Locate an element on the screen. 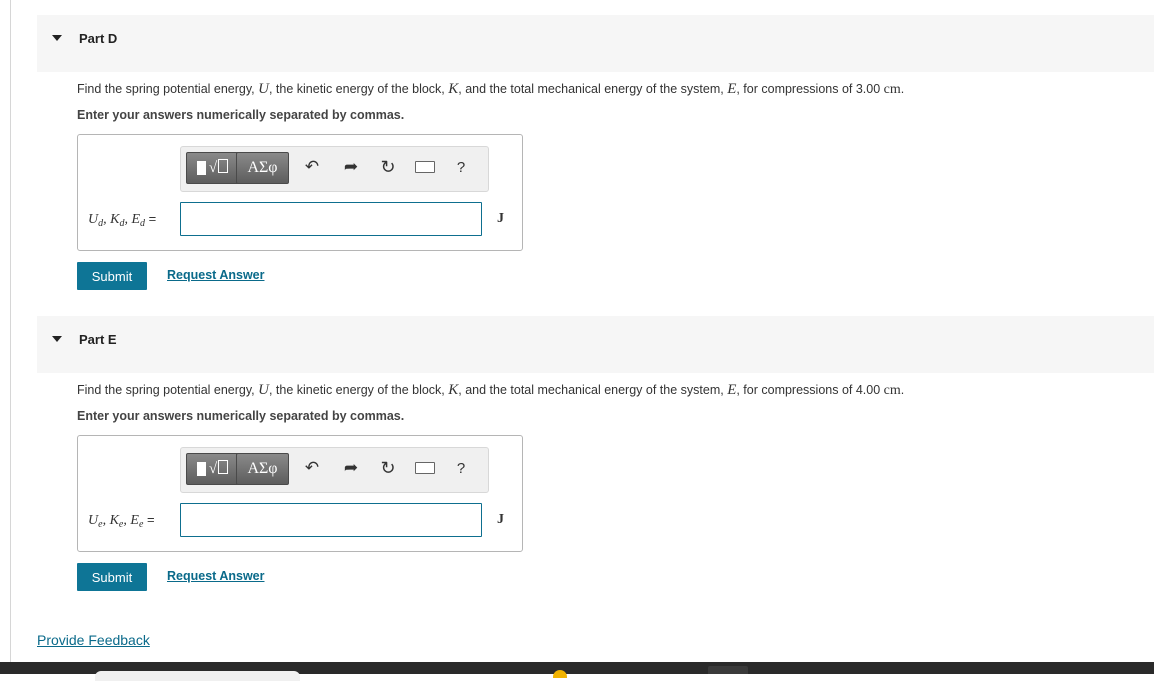 Image resolution: width=1154 pixels, height=681 pixels. part-e: Part E is located at coordinates (595, 344).